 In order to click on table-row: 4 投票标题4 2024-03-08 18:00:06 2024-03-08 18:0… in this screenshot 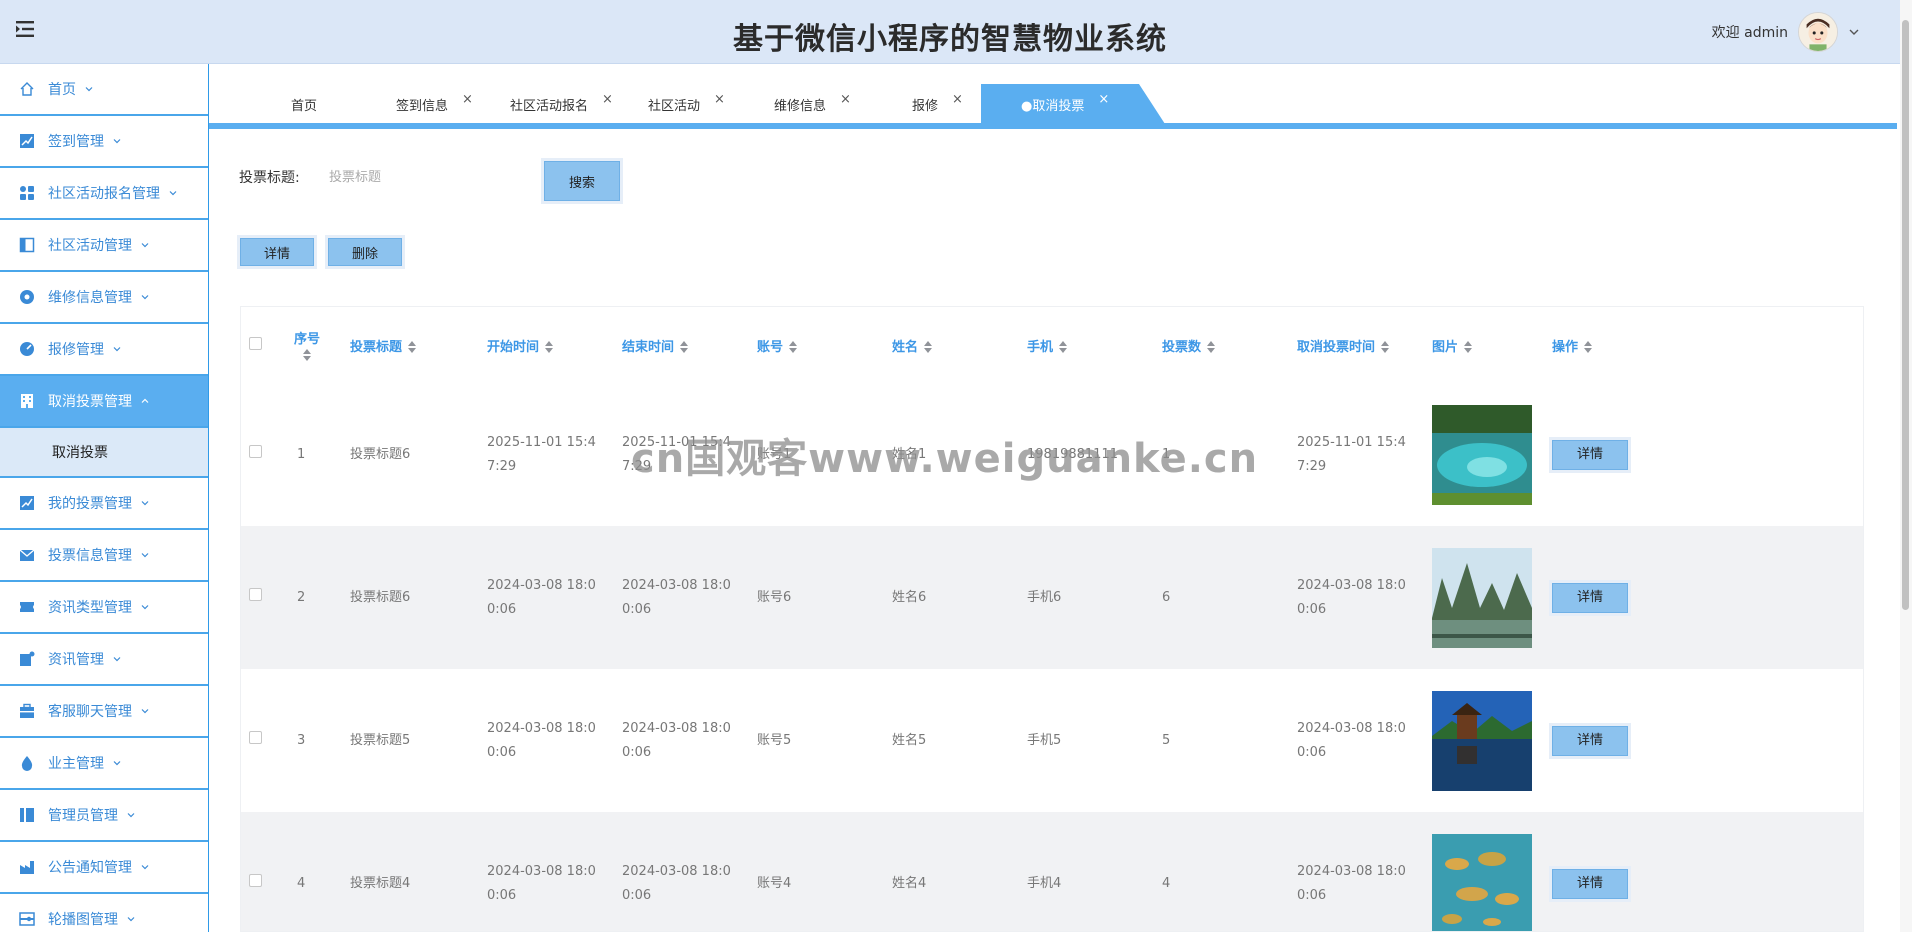, I will do `click(1052, 871)`.